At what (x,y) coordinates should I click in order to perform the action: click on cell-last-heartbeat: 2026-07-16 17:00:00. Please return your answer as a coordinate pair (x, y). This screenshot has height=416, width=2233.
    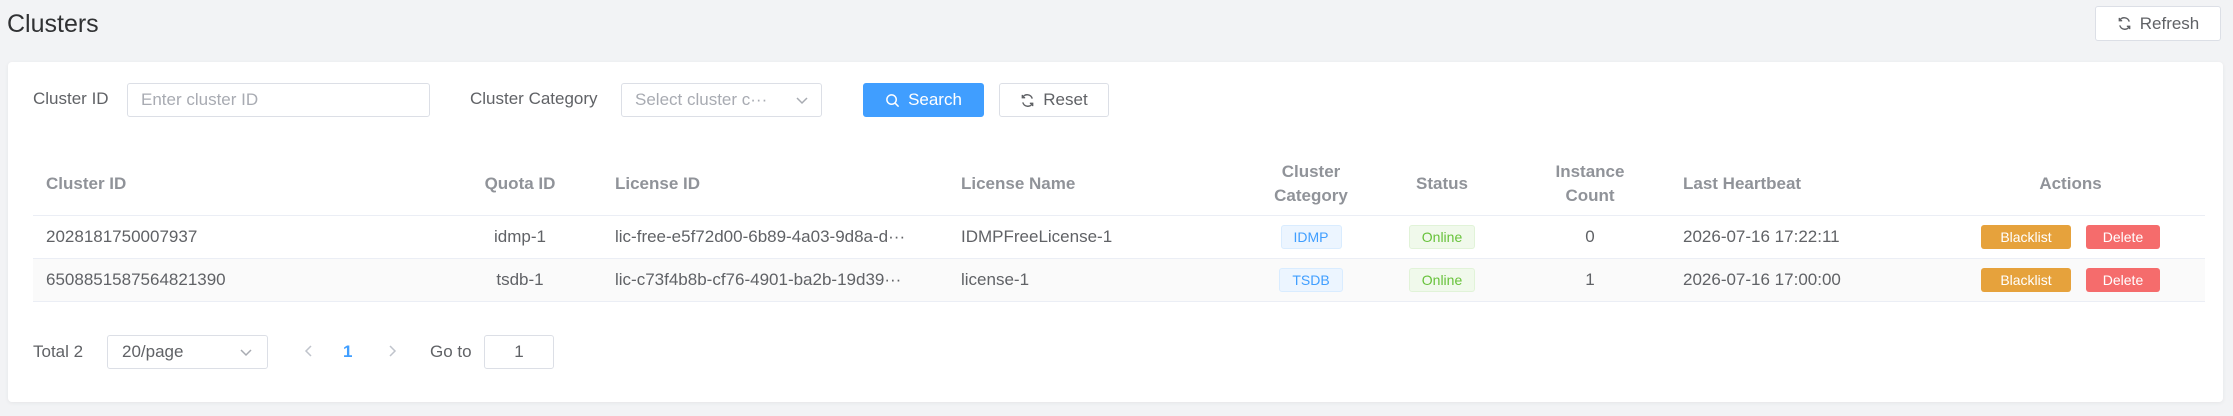
    Looking at the image, I should click on (1762, 279).